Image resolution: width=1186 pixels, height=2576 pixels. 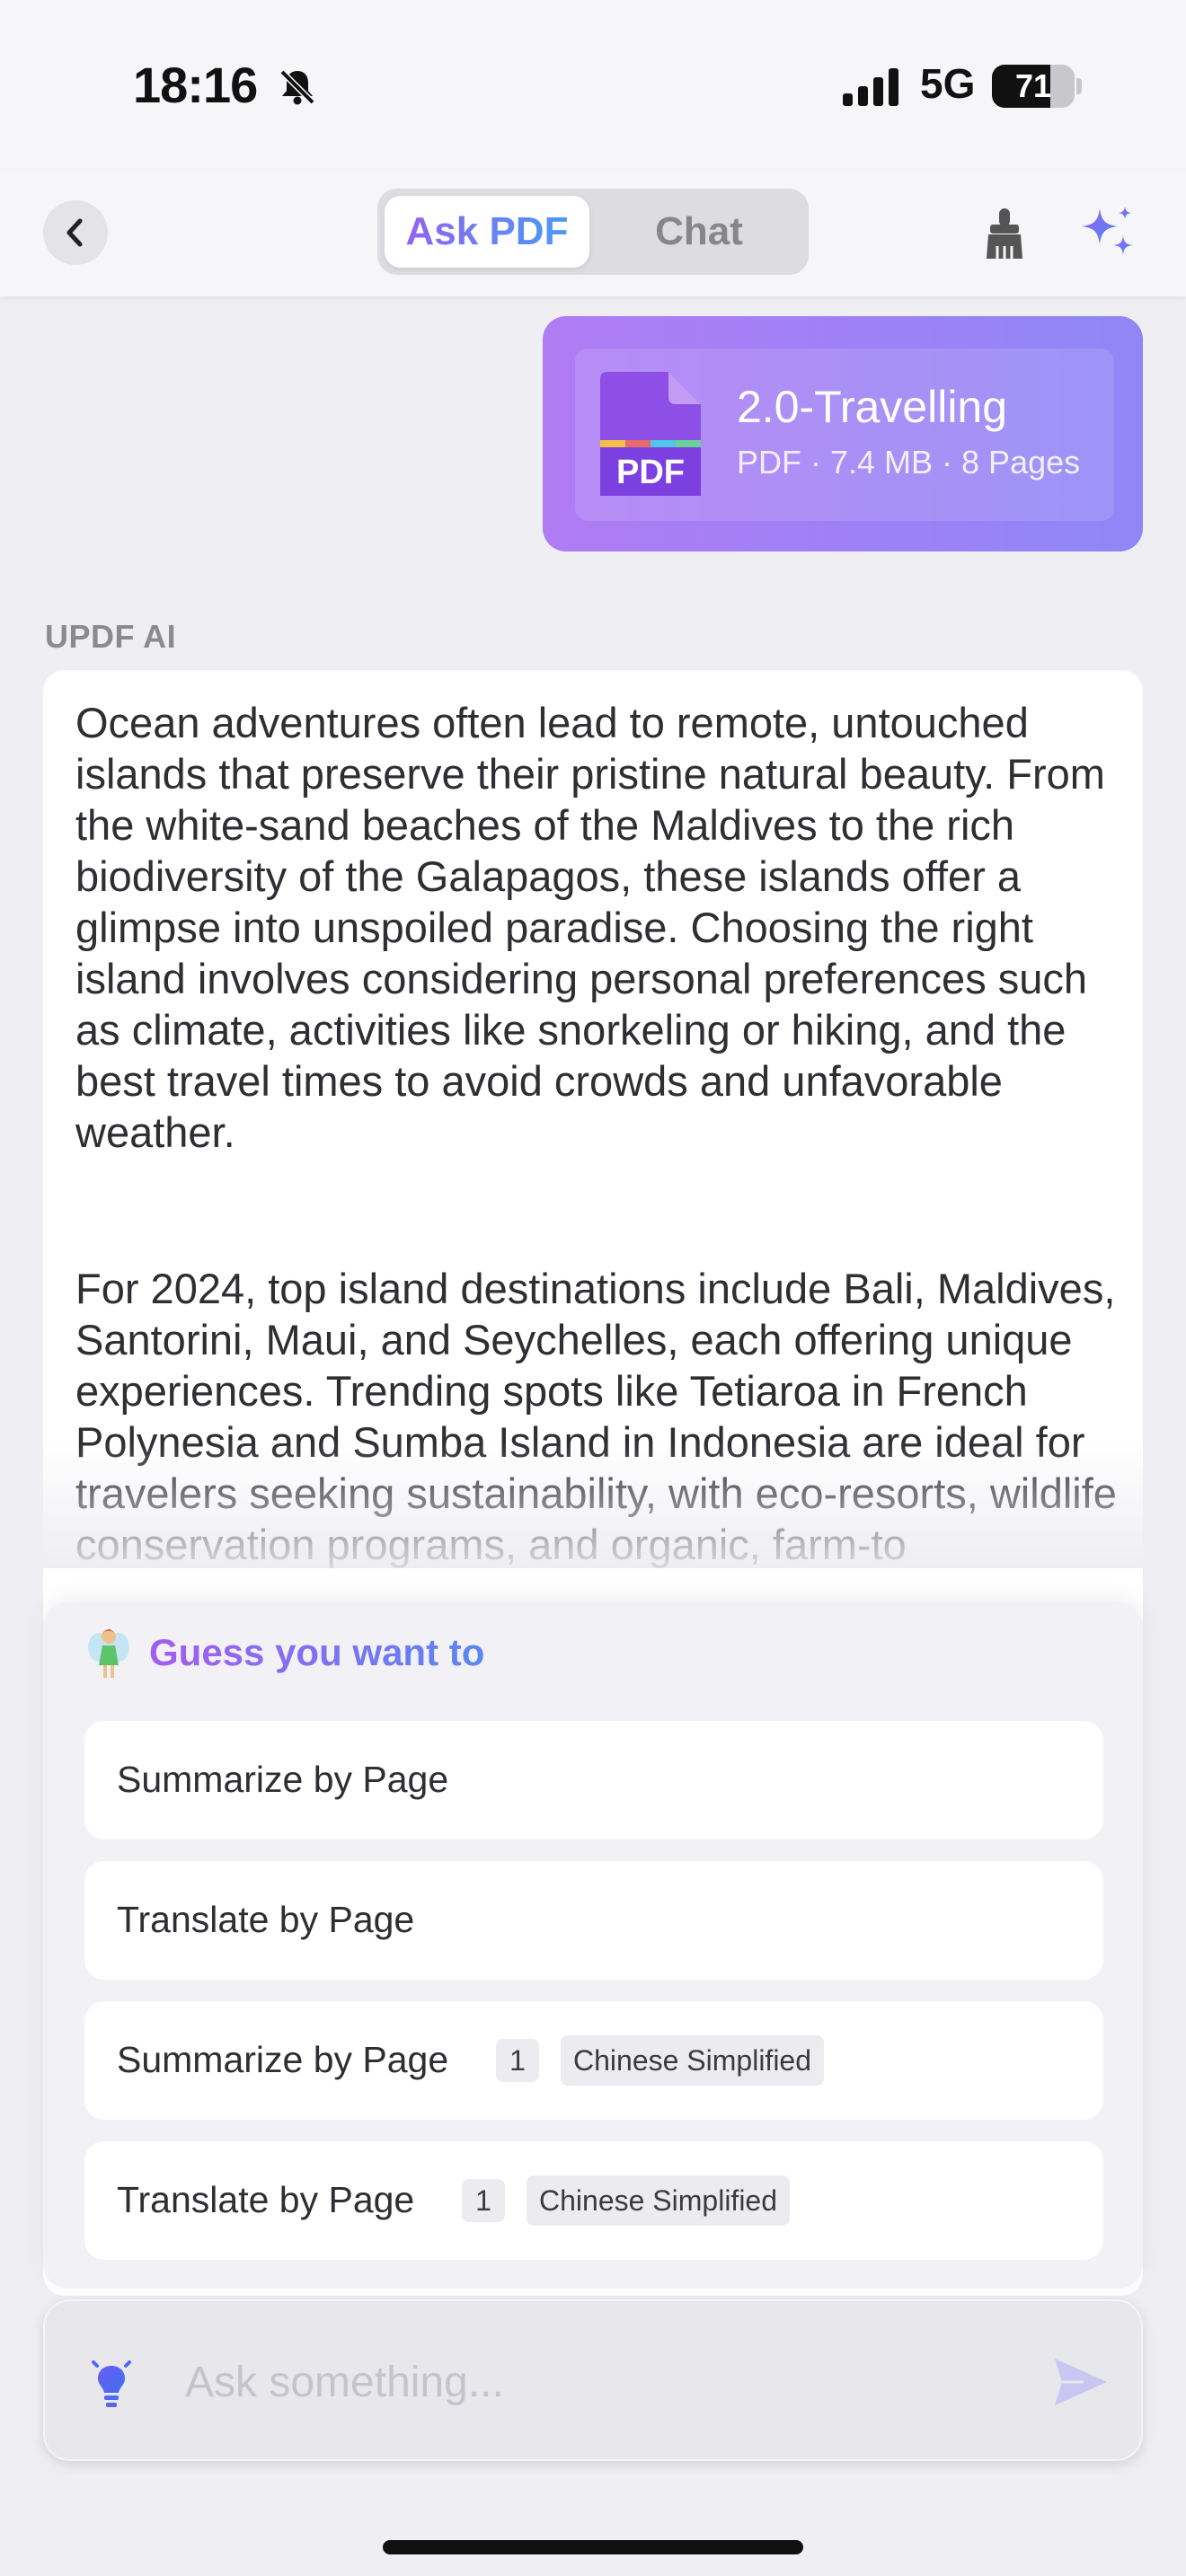 I want to click on file-name: 2.0-Travelling, so click(x=872, y=407).